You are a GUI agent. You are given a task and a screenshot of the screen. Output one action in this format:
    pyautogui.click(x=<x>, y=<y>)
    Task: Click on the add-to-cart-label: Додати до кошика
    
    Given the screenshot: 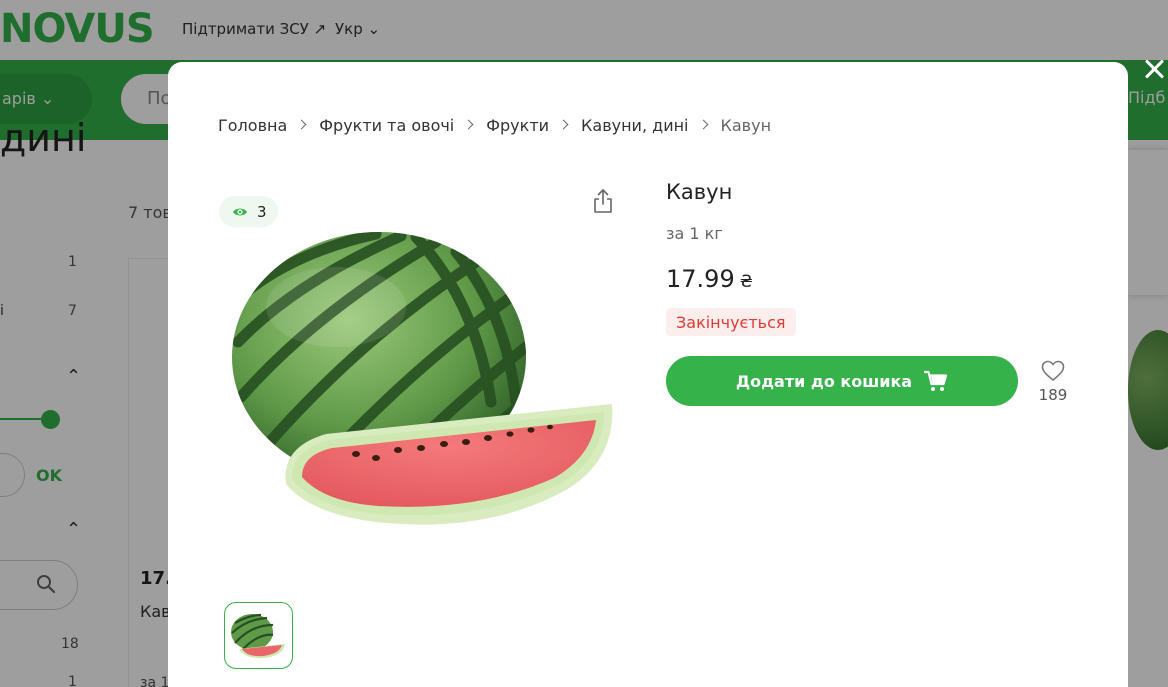 What is the action you would take?
    pyautogui.click(x=824, y=381)
    